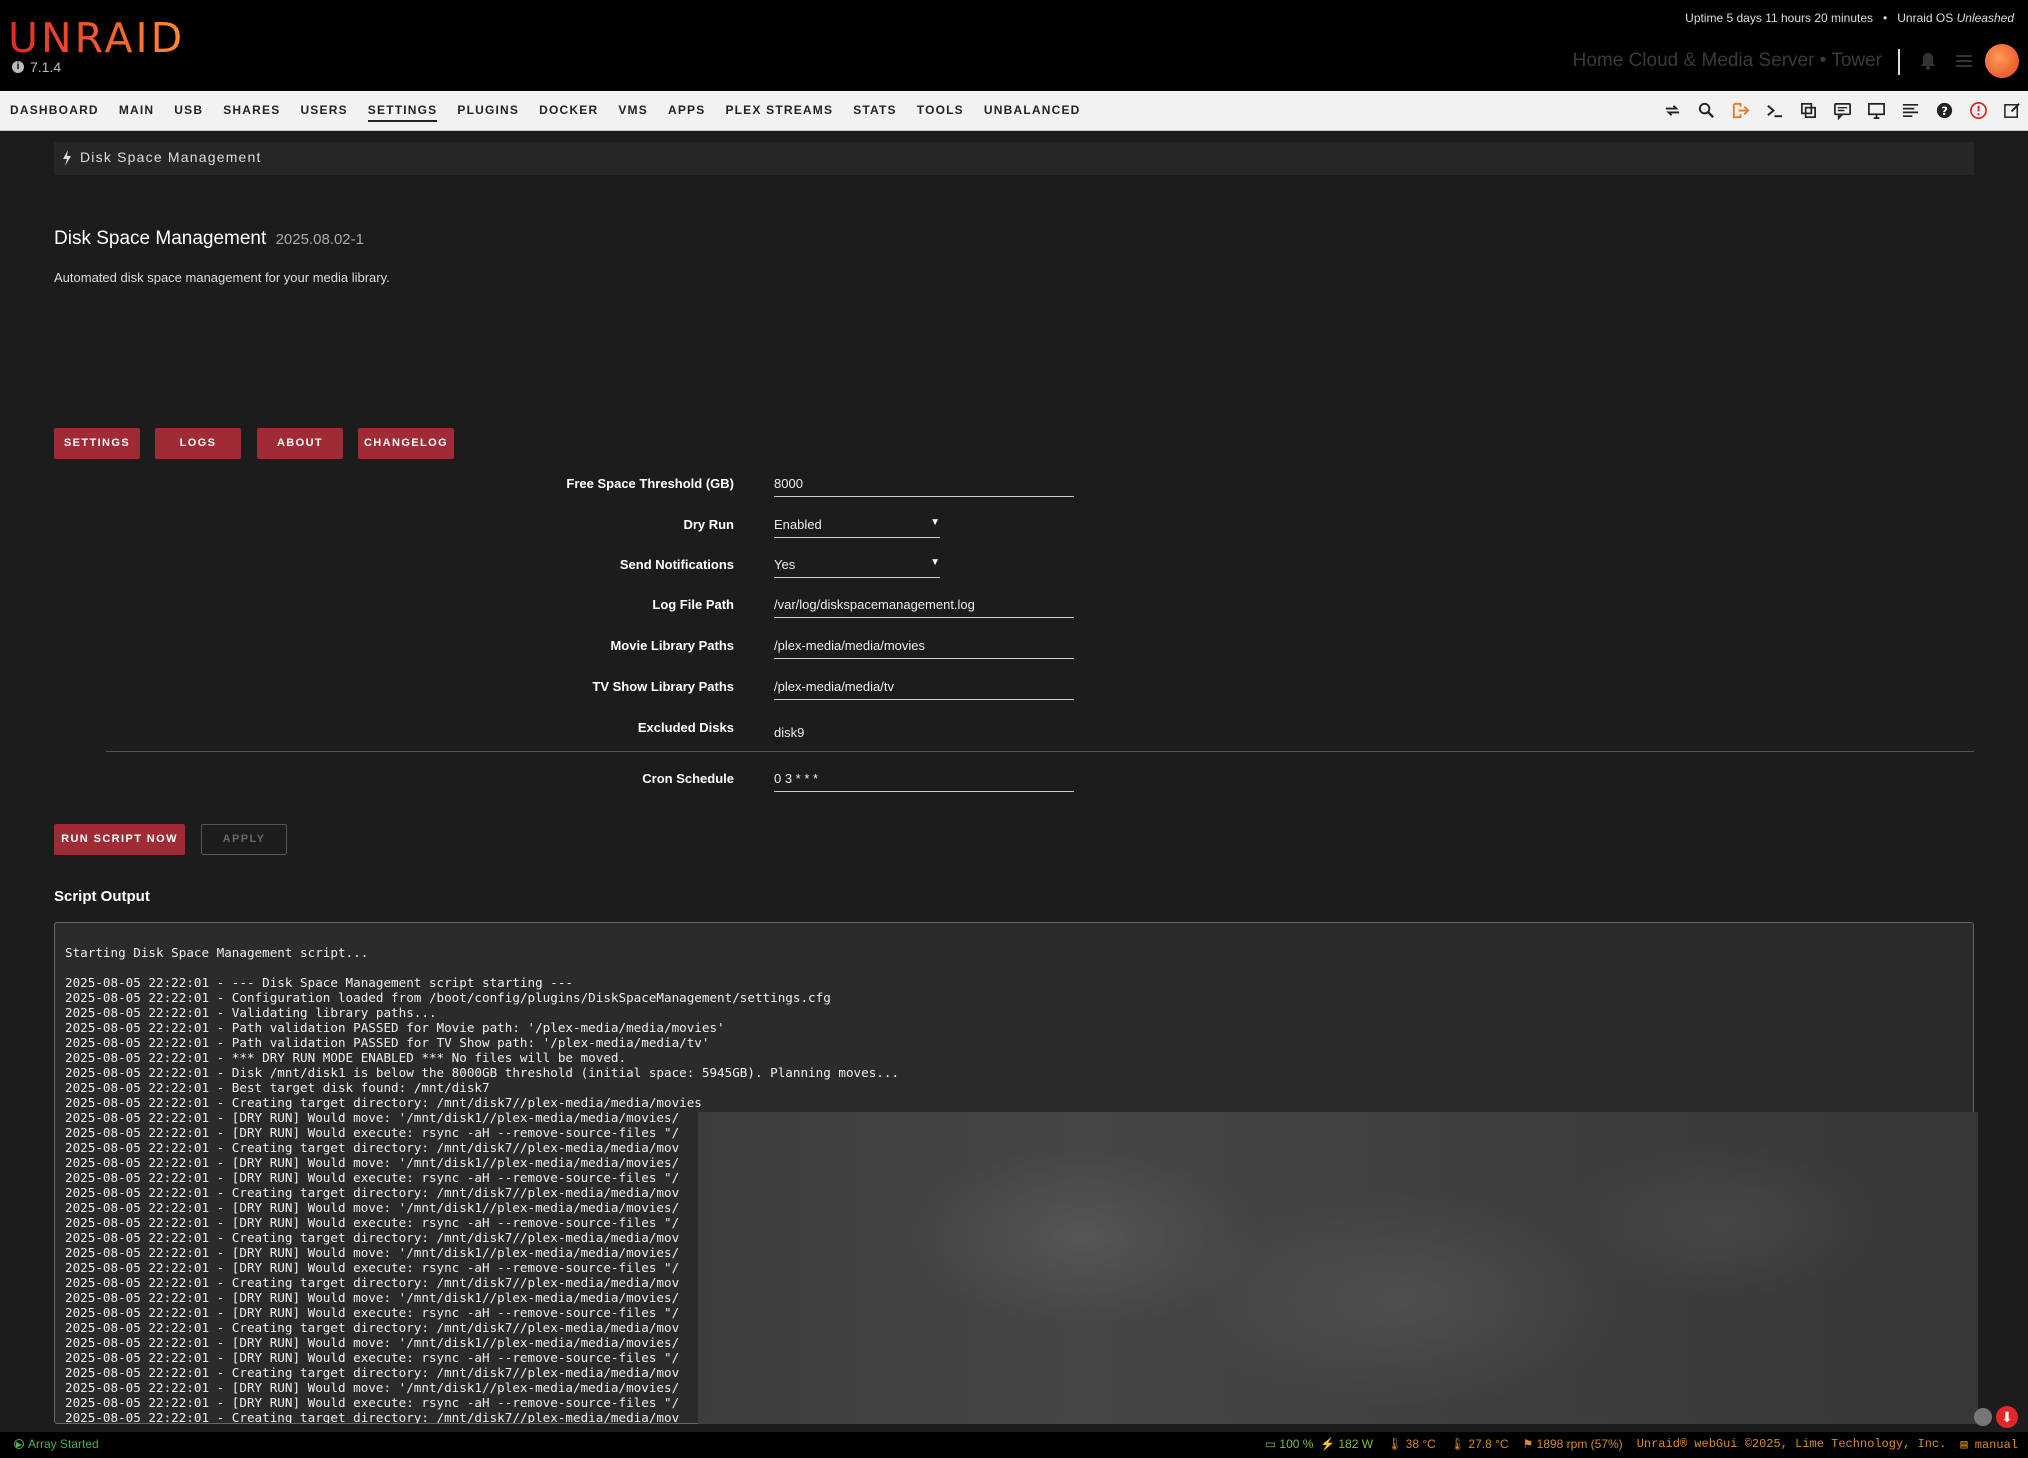 The width and height of the screenshot is (2028, 1458). What do you see at coordinates (568, 110) in the screenshot?
I see `nav-tab-docker: DOCKER` at bounding box center [568, 110].